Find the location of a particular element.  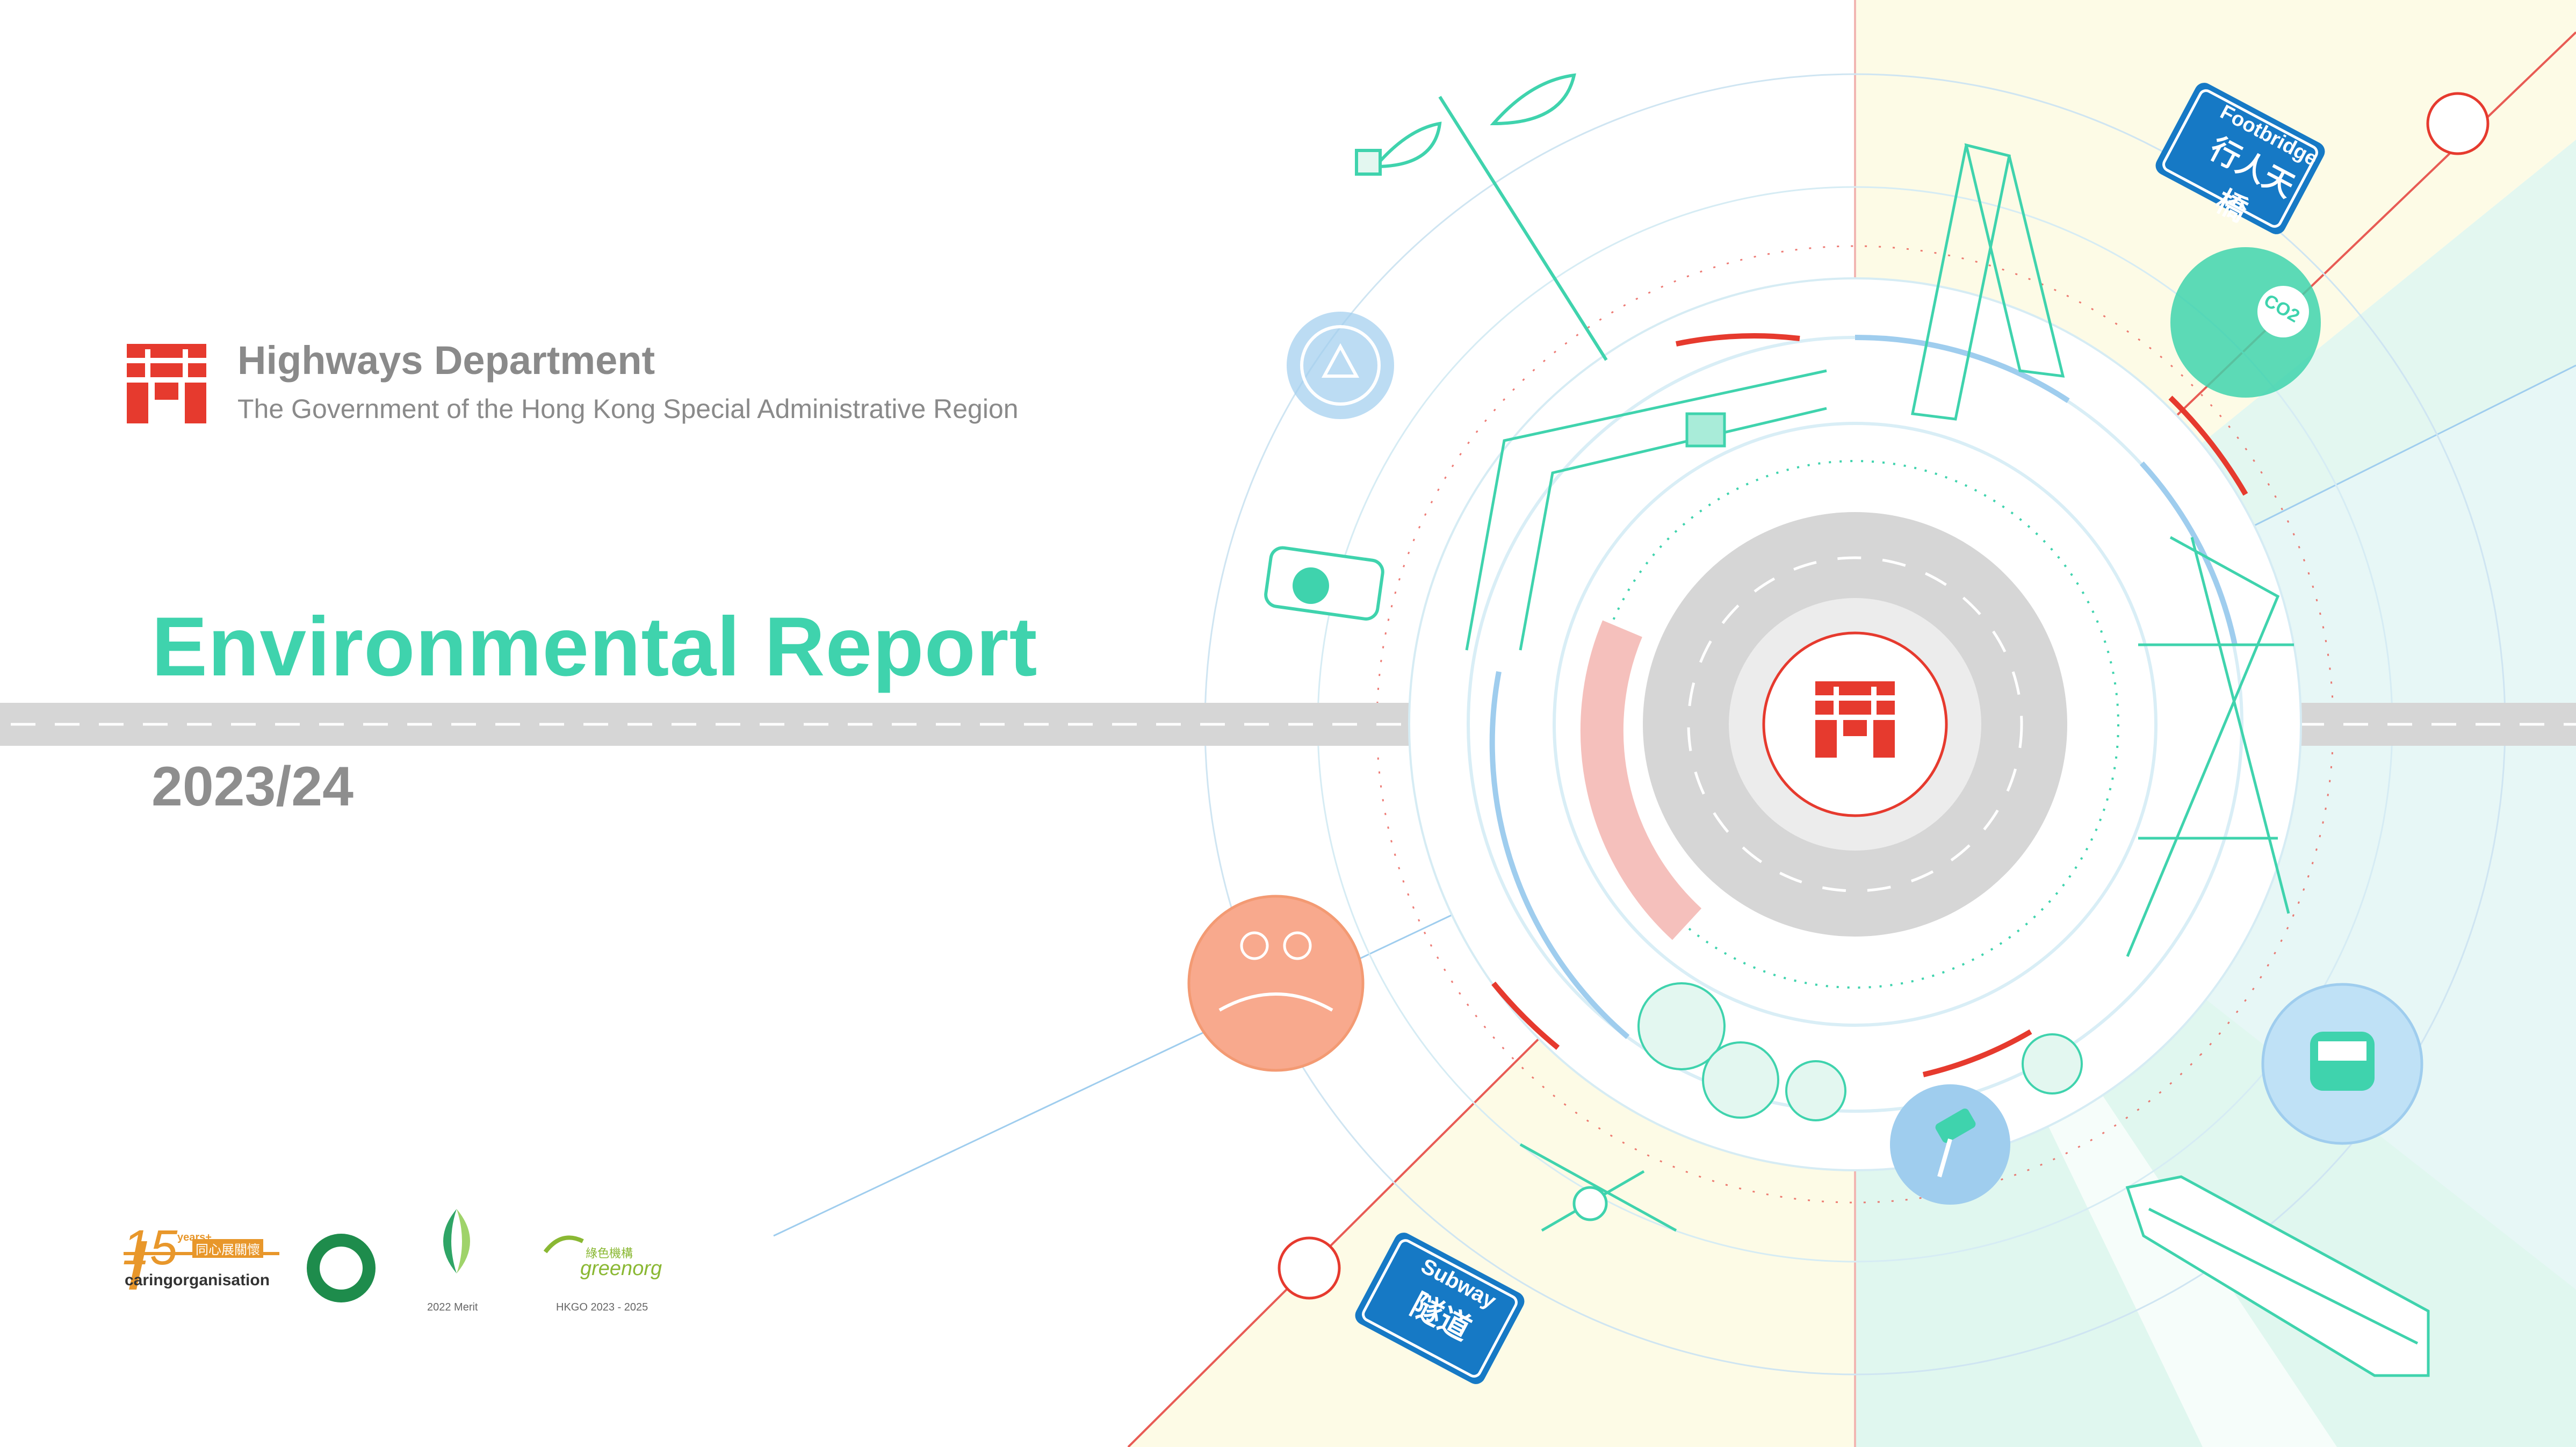

community-handshake-icon is located at coordinates (1276, 984).